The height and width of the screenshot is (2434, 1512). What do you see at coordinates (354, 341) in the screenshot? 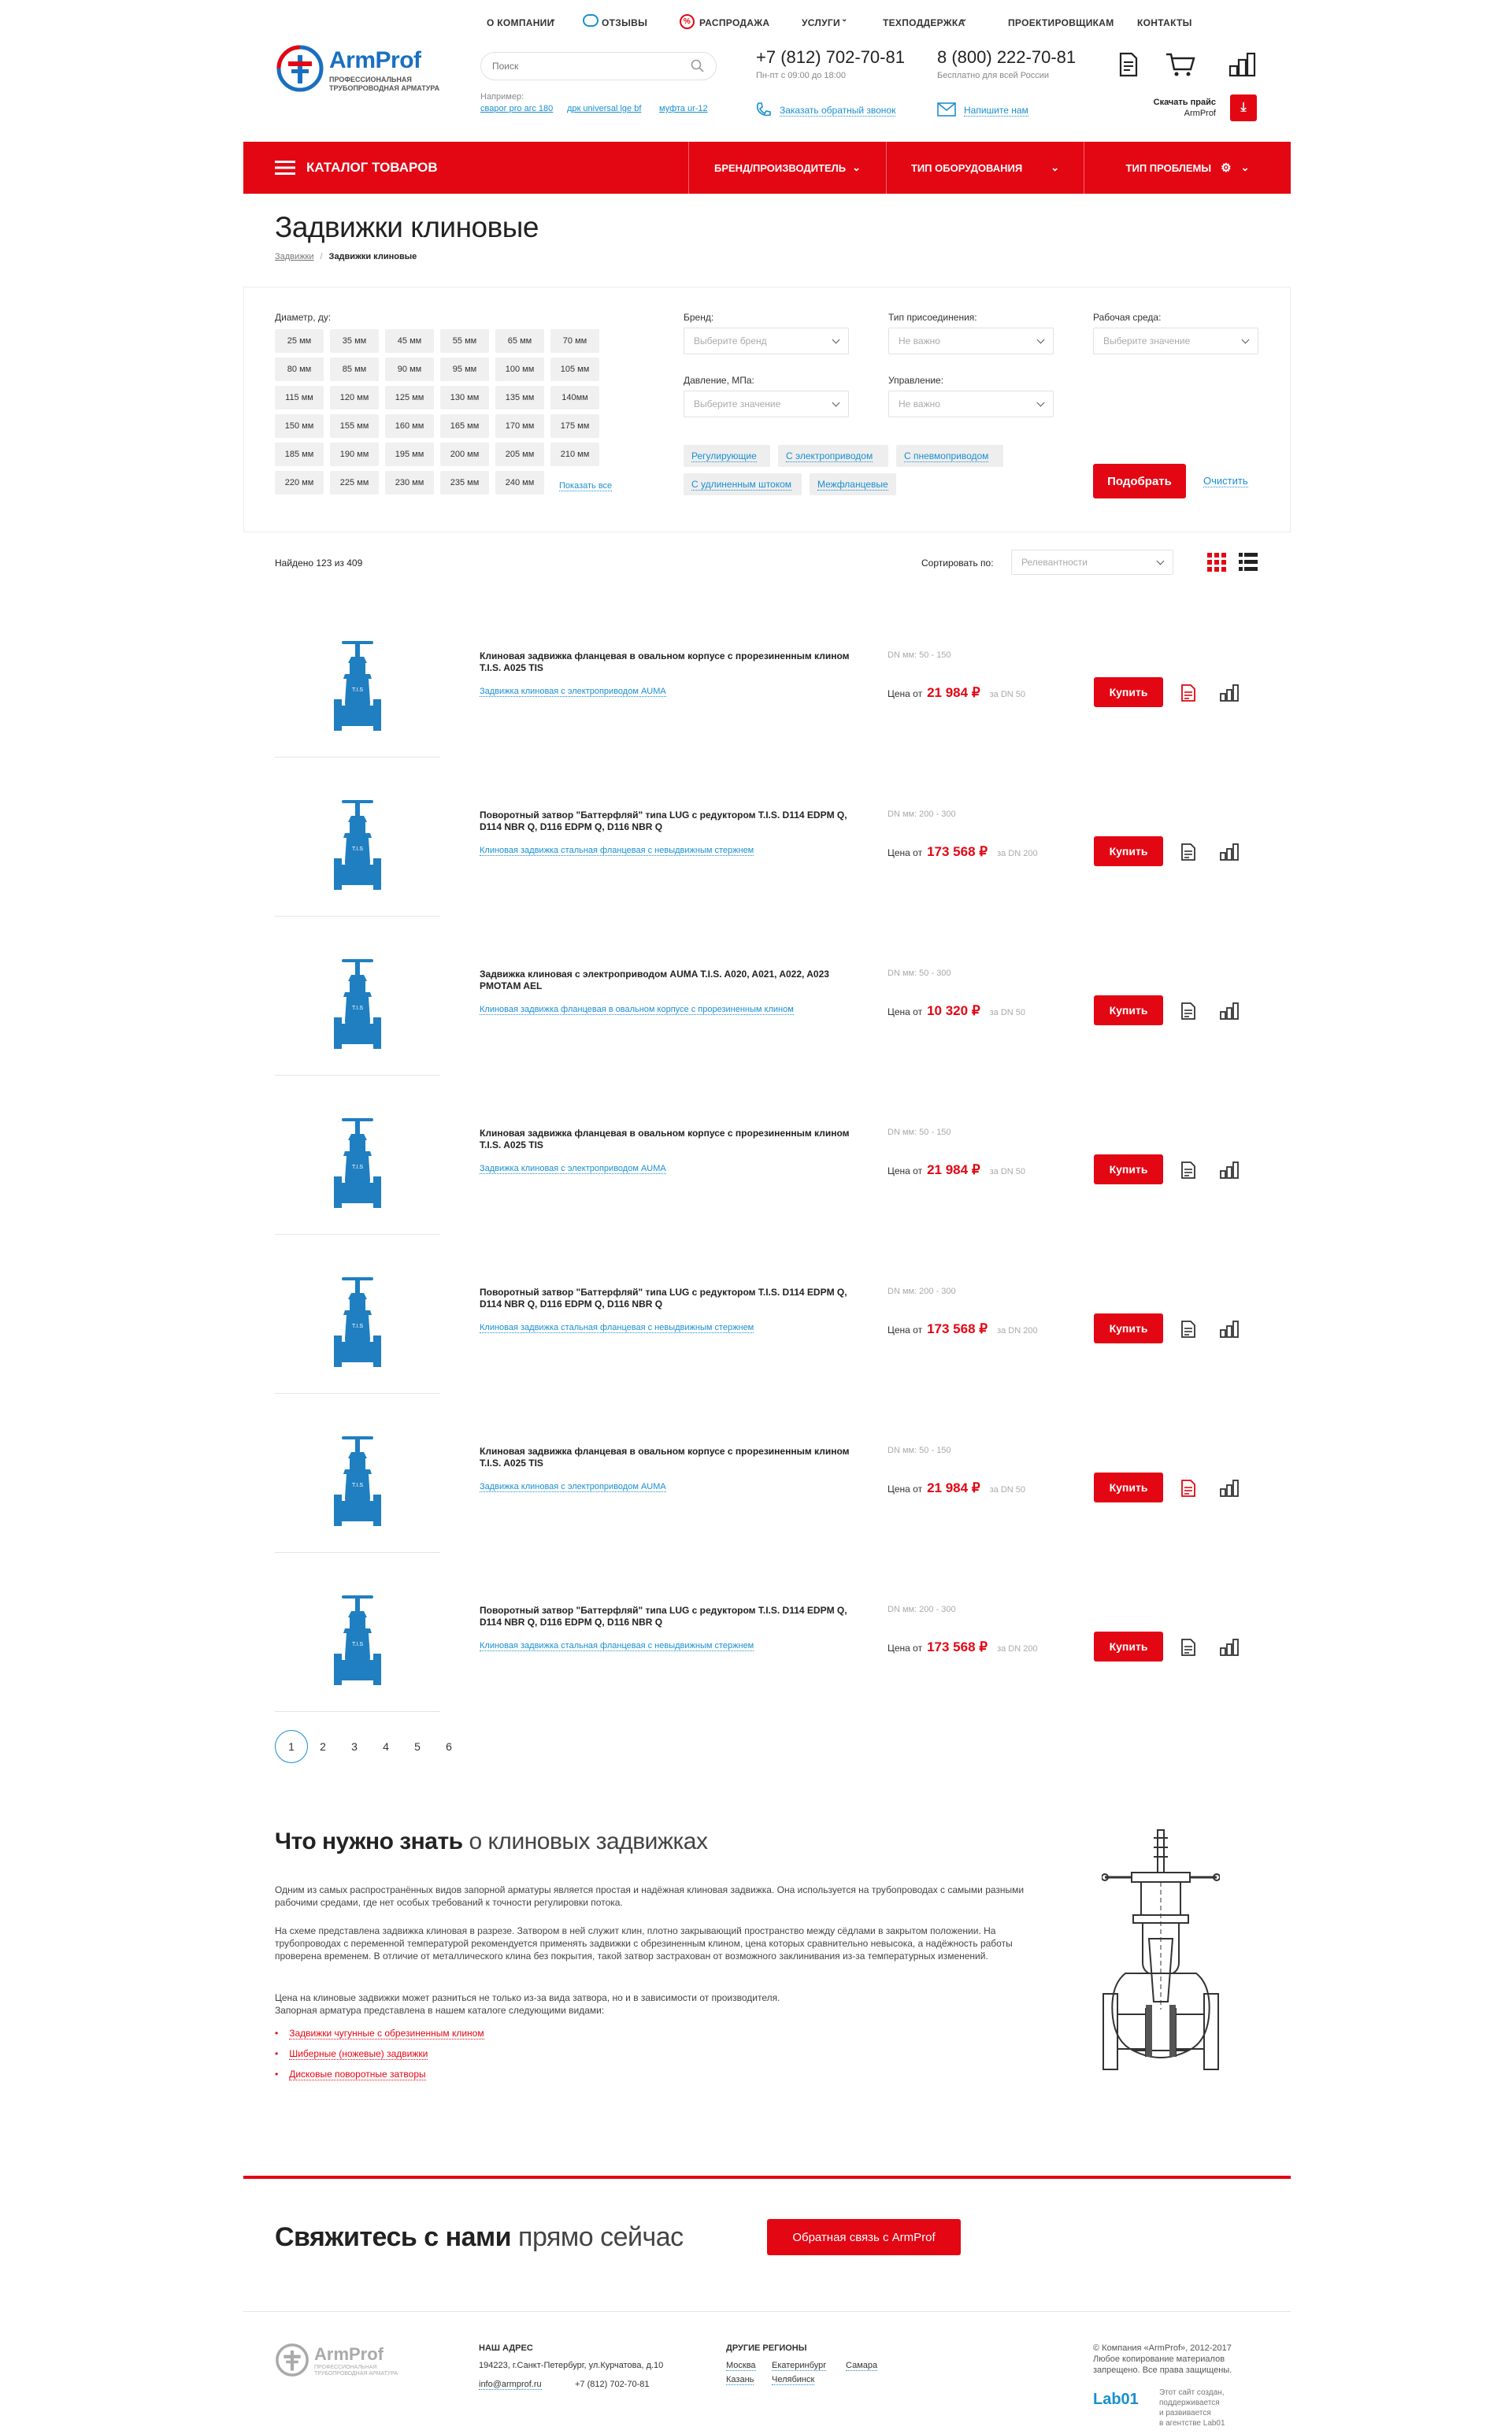
I see `diameter-option: 35 мм` at bounding box center [354, 341].